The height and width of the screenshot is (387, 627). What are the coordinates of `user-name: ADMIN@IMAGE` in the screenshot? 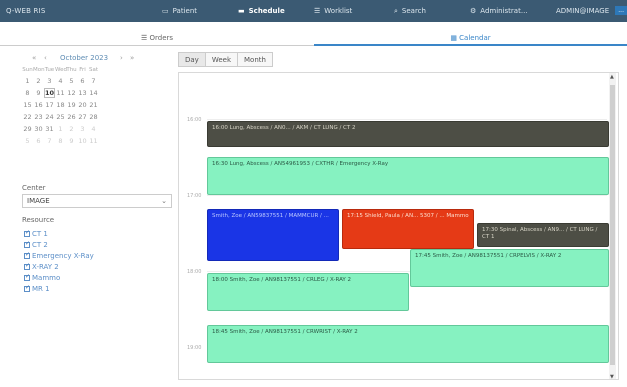 It's located at (582, 11).